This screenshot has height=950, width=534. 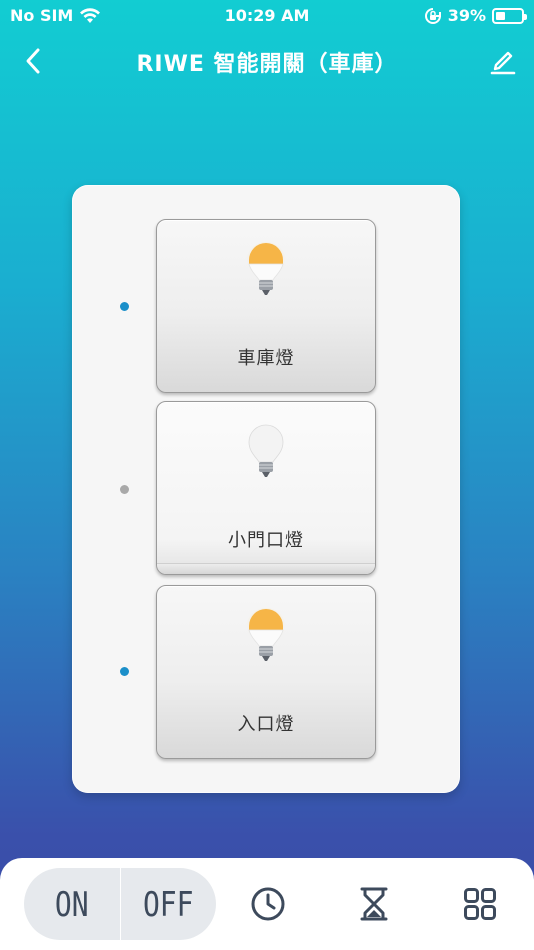 I want to click on timer-button, so click(x=374, y=904).